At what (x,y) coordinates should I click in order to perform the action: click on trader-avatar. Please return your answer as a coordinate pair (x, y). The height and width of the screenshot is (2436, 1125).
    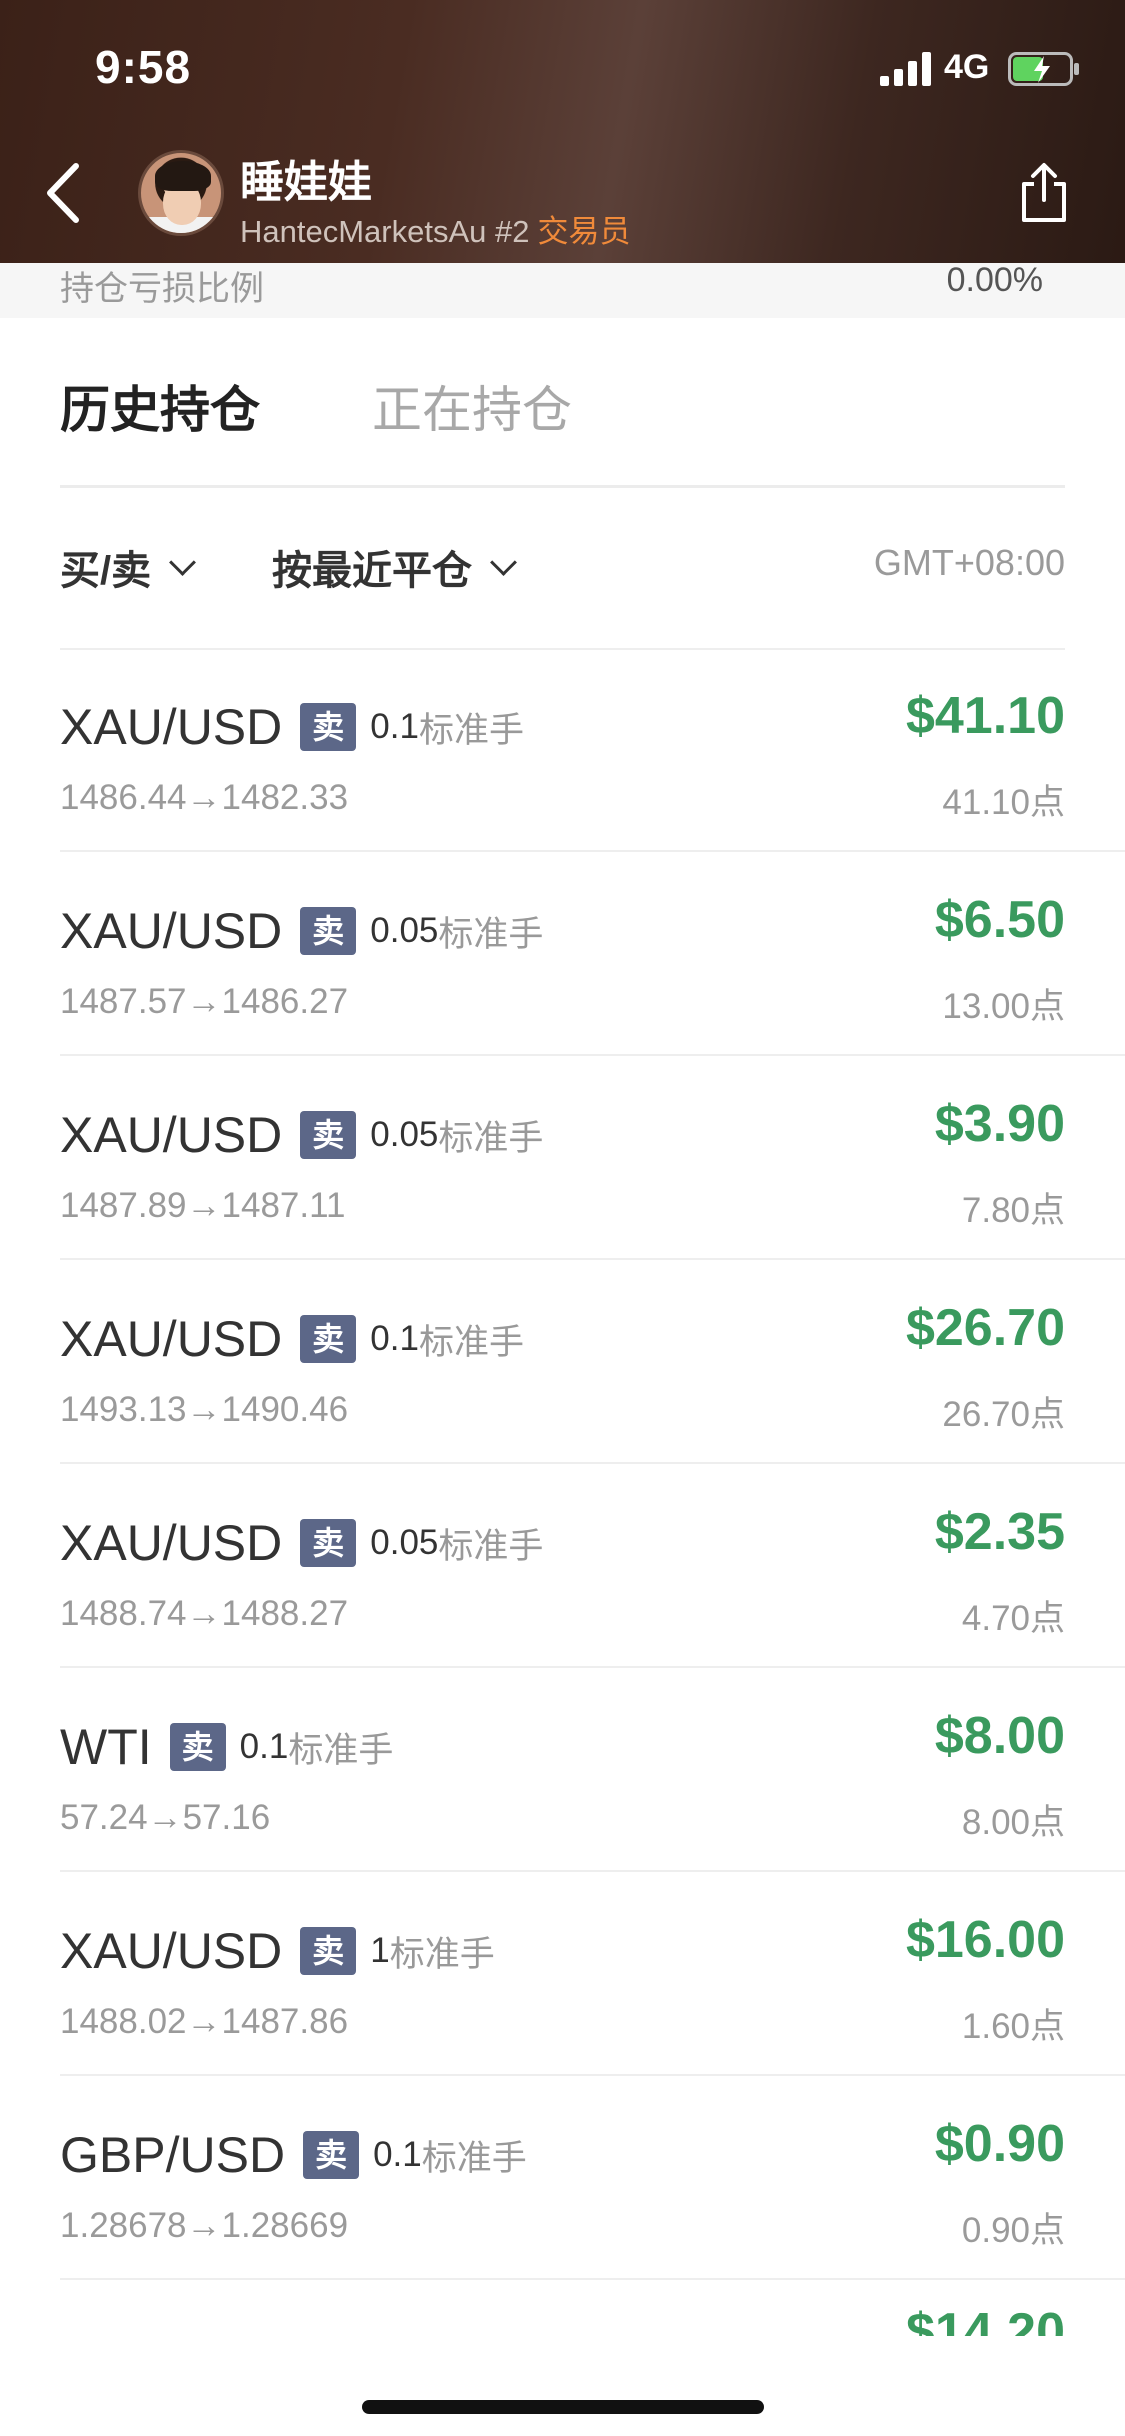
    Looking at the image, I should click on (181, 193).